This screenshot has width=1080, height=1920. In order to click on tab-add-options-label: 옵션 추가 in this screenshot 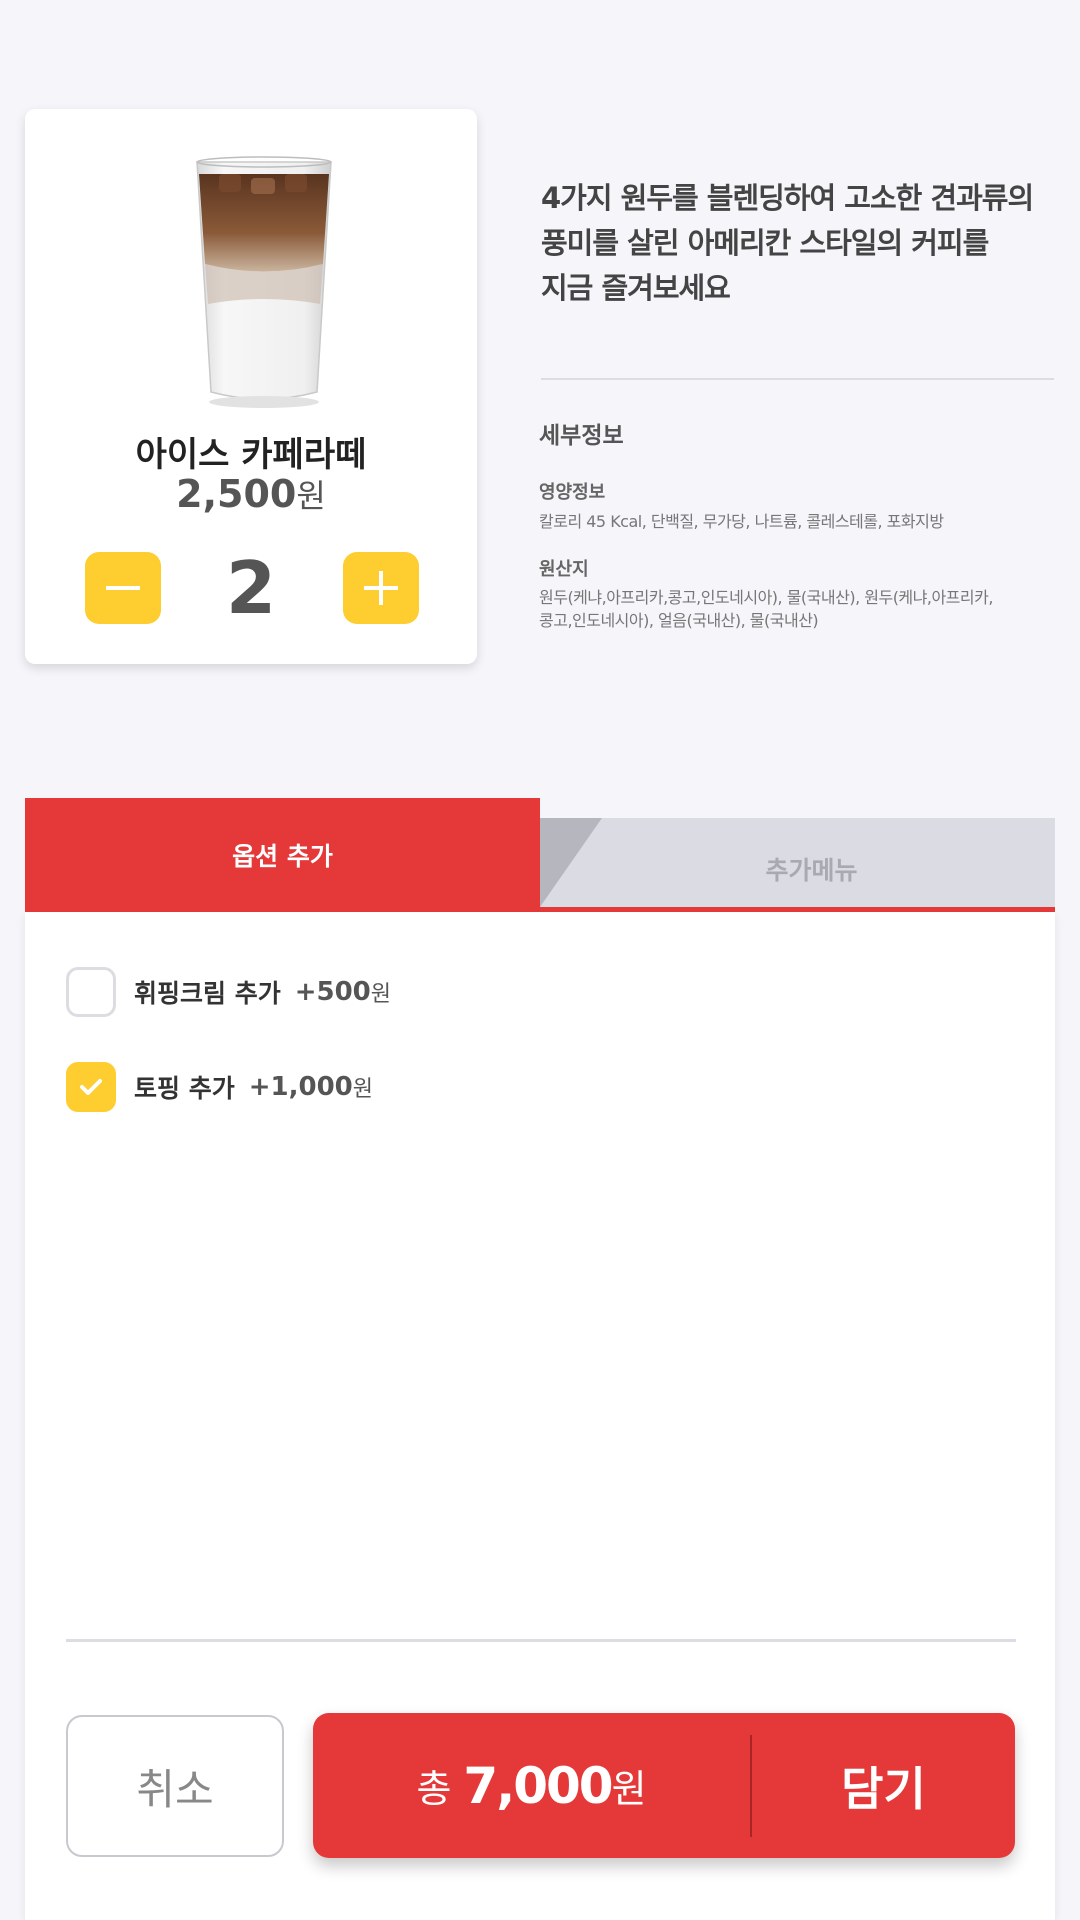, I will do `click(282, 856)`.